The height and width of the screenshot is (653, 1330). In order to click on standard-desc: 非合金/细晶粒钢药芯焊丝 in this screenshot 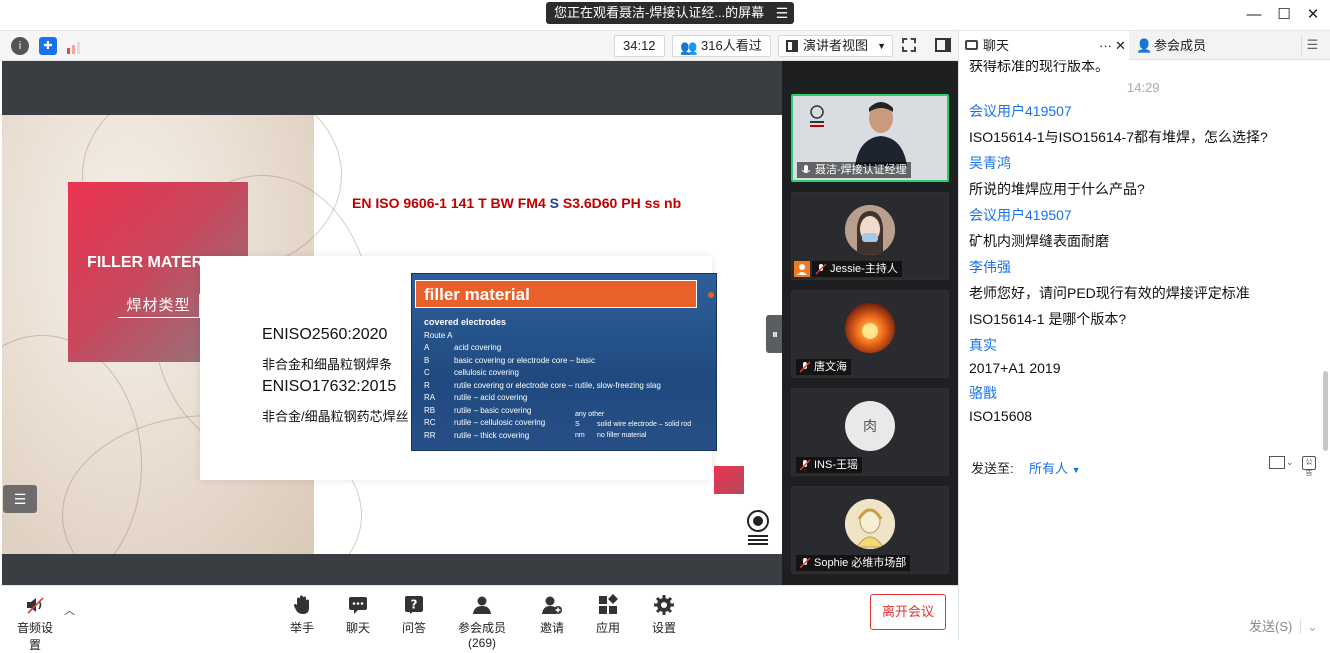, I will do `click(335, 416)`.